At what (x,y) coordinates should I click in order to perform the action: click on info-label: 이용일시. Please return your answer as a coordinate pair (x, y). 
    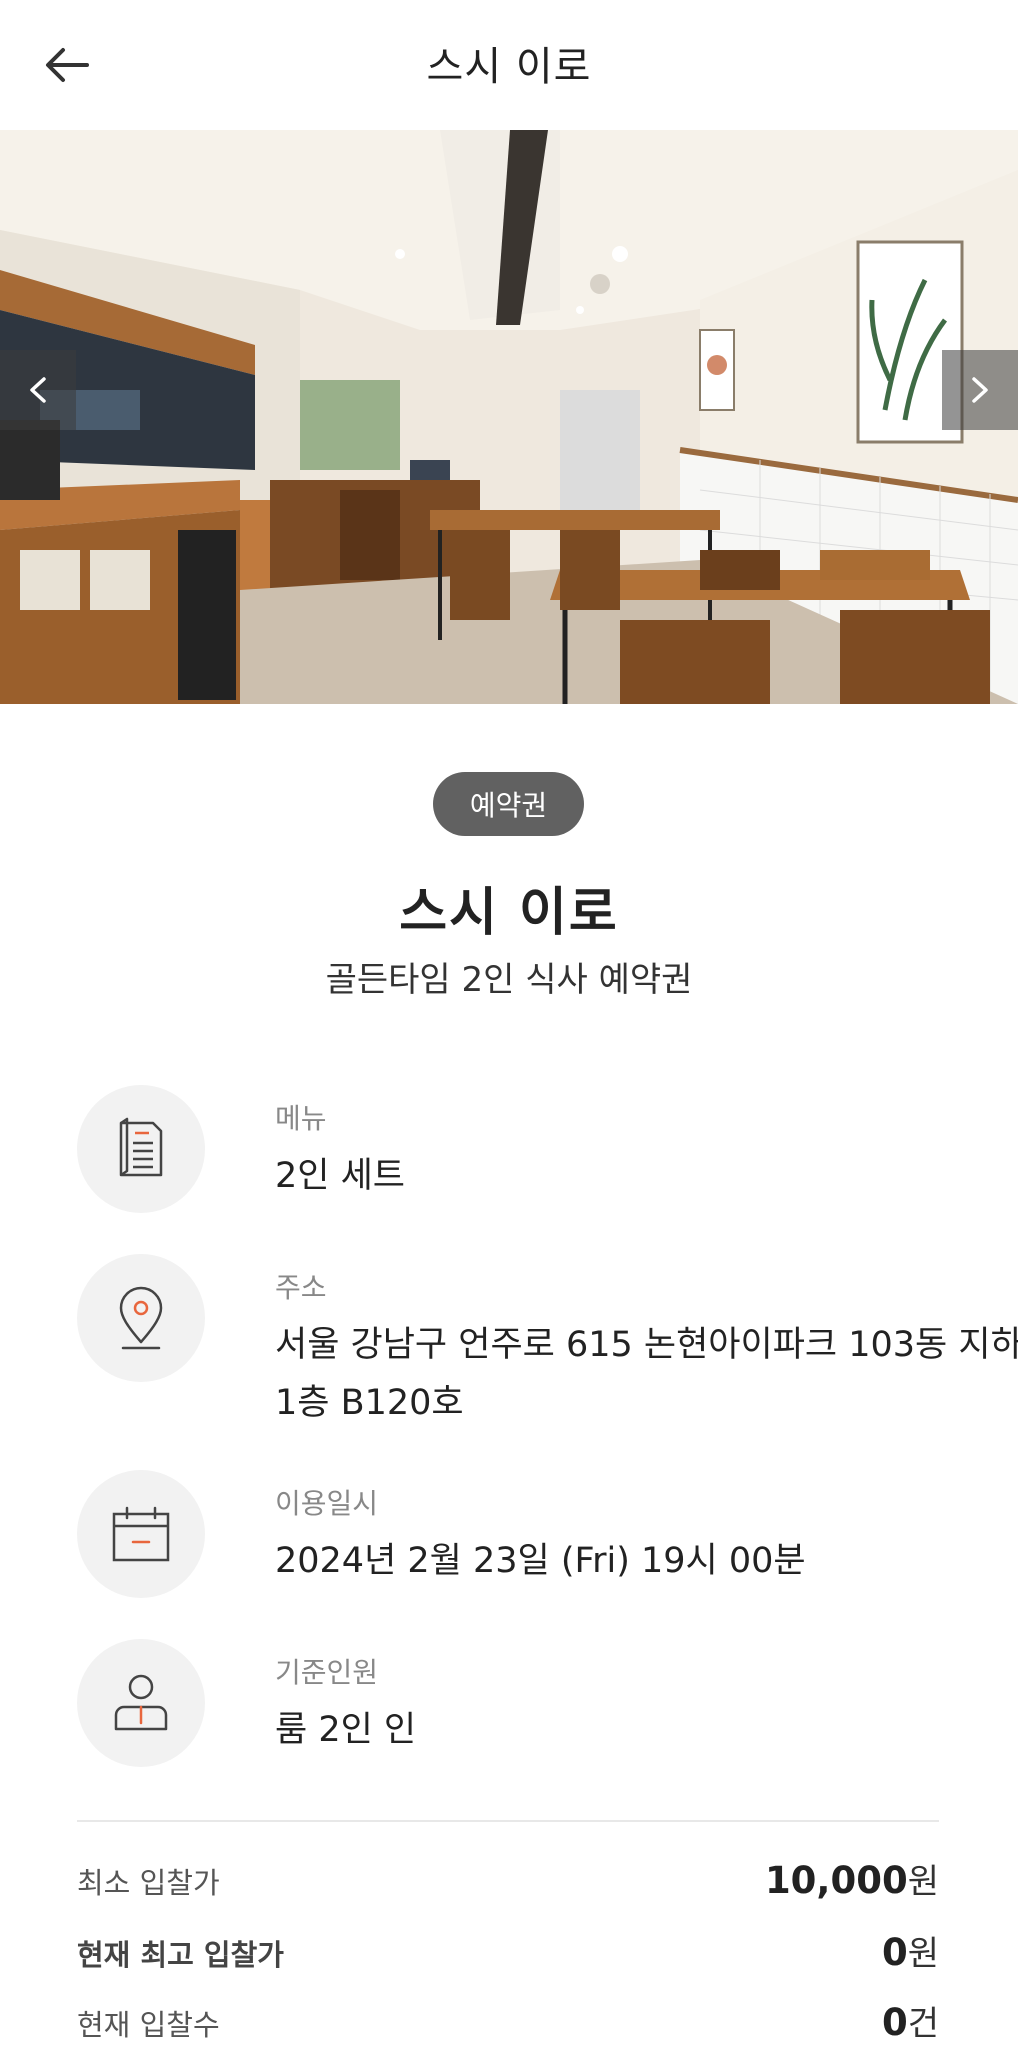
    Looking at the image, I should click on (327, 1503).